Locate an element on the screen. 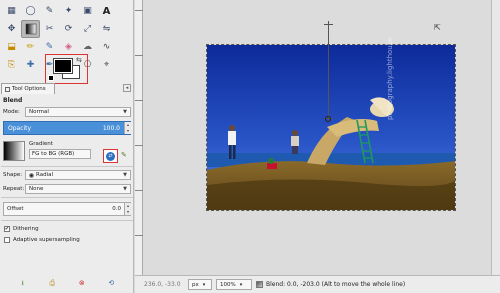 The width and height of the screenshot is (500, 293). blend-gradient-icon is located at coordinates (30, 29).